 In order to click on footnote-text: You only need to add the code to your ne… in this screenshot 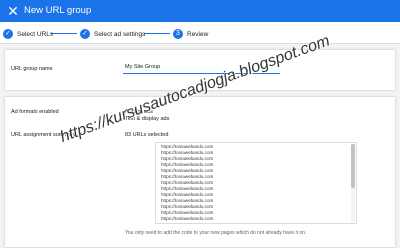, I will do `click(216, 233)`.